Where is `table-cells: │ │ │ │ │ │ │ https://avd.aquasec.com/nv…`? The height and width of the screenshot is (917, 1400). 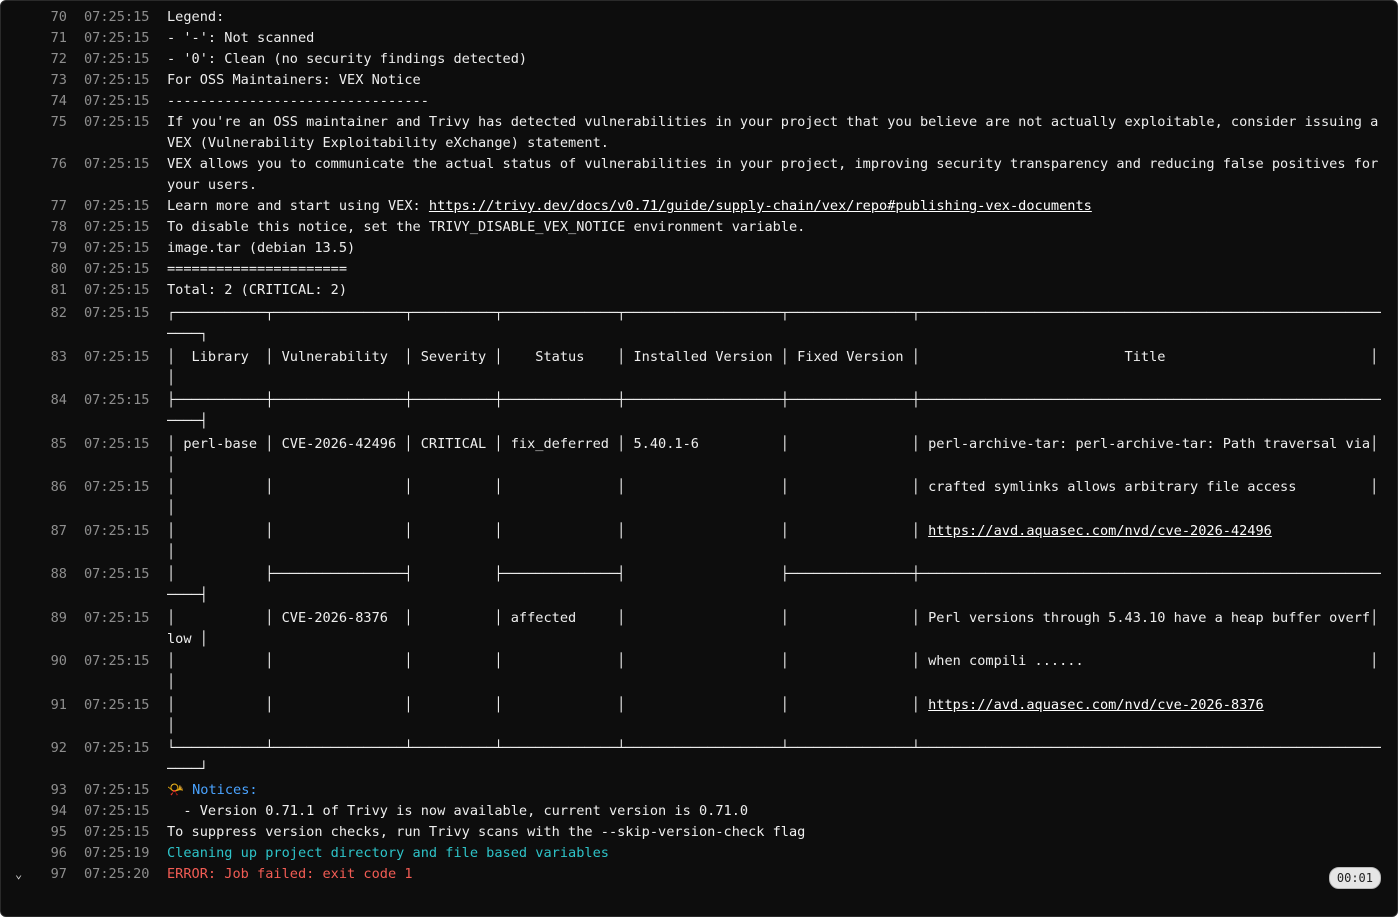 table-cells: │ │ │ │ │ │ │ https://avd.aquasec.com/nv… is located at coordinates (774, 541).